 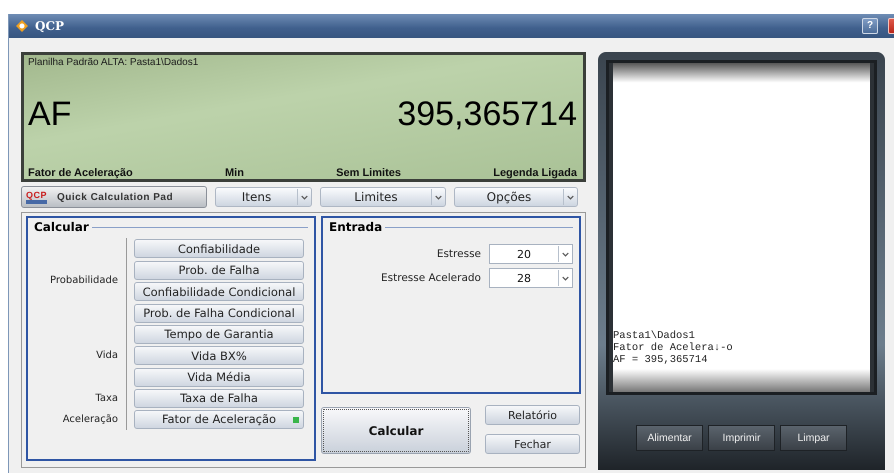 I want to click on category-label: Vida, so click(x=107, y=355).